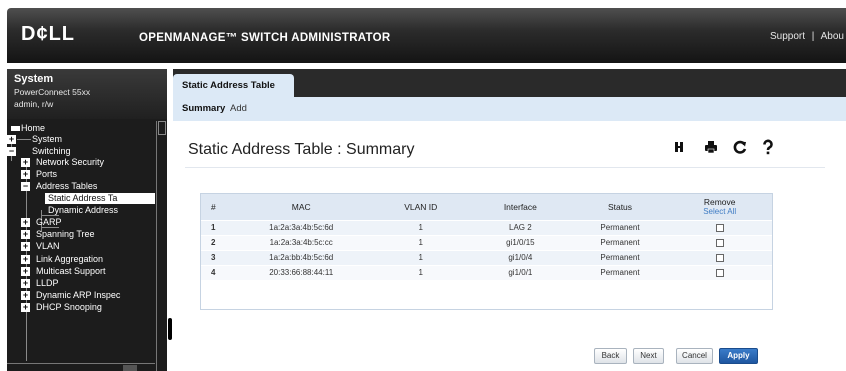 Image resolution: width=846 pixels, height=371 pixels. Describe the element at coordinates (768, 147) in the screenshot. I see `help-icon` at that location.